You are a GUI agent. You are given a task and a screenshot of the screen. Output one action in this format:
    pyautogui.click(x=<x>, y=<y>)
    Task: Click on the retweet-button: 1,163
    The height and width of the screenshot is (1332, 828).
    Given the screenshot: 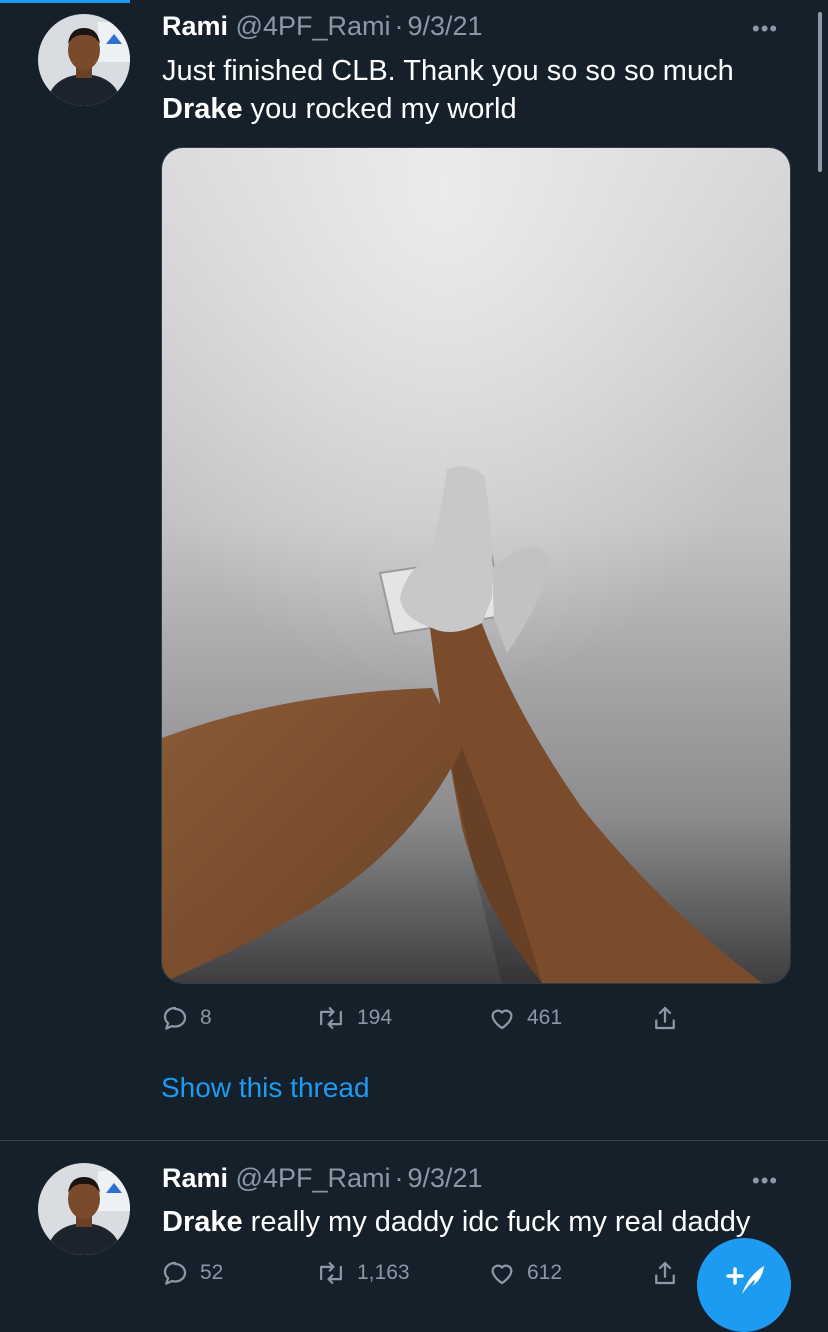 What is the action you would take?
    pyautogui.click(x=362, y=1273)
    